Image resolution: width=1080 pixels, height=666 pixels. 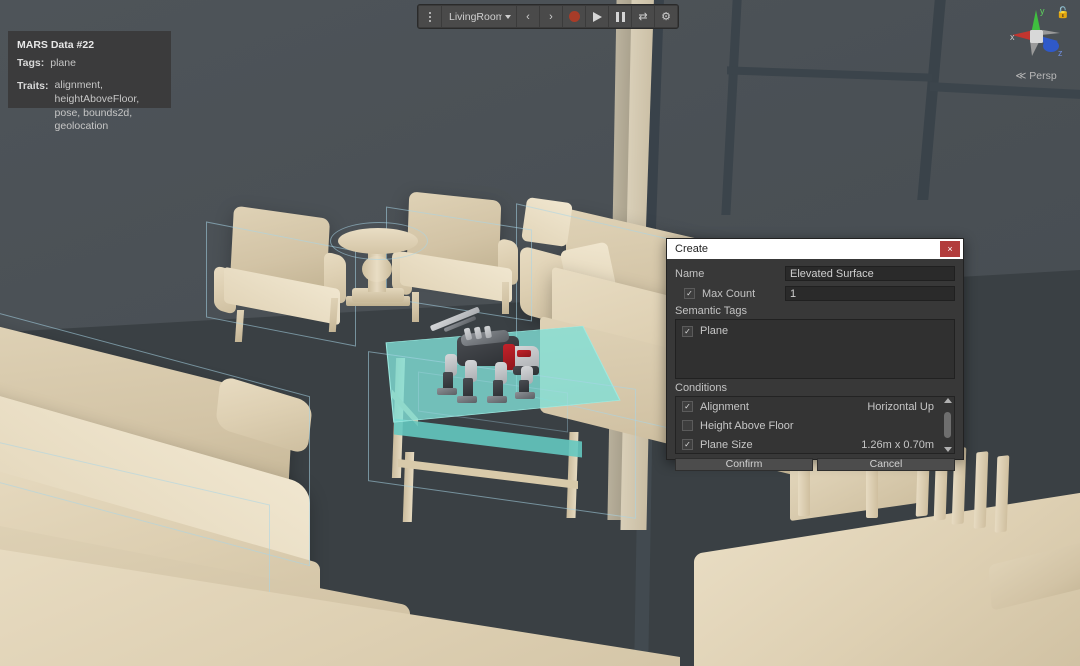 What do you see at coordinates (505, 298) in the screenshot?
I see `armchair-right-leg-b` at bounding box center [505, 298].